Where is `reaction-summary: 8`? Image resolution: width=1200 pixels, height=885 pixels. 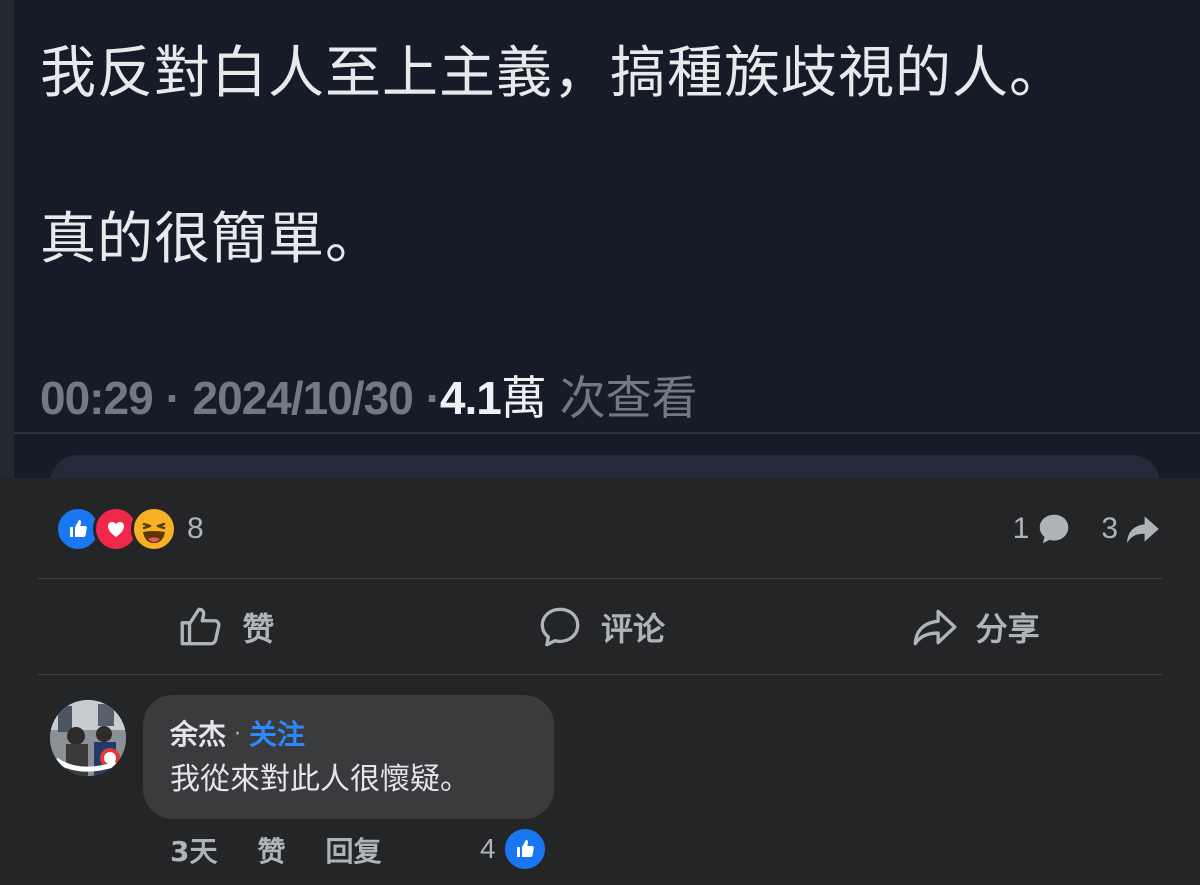 reaction-summary: 8 is located at coordinates (129, 529).